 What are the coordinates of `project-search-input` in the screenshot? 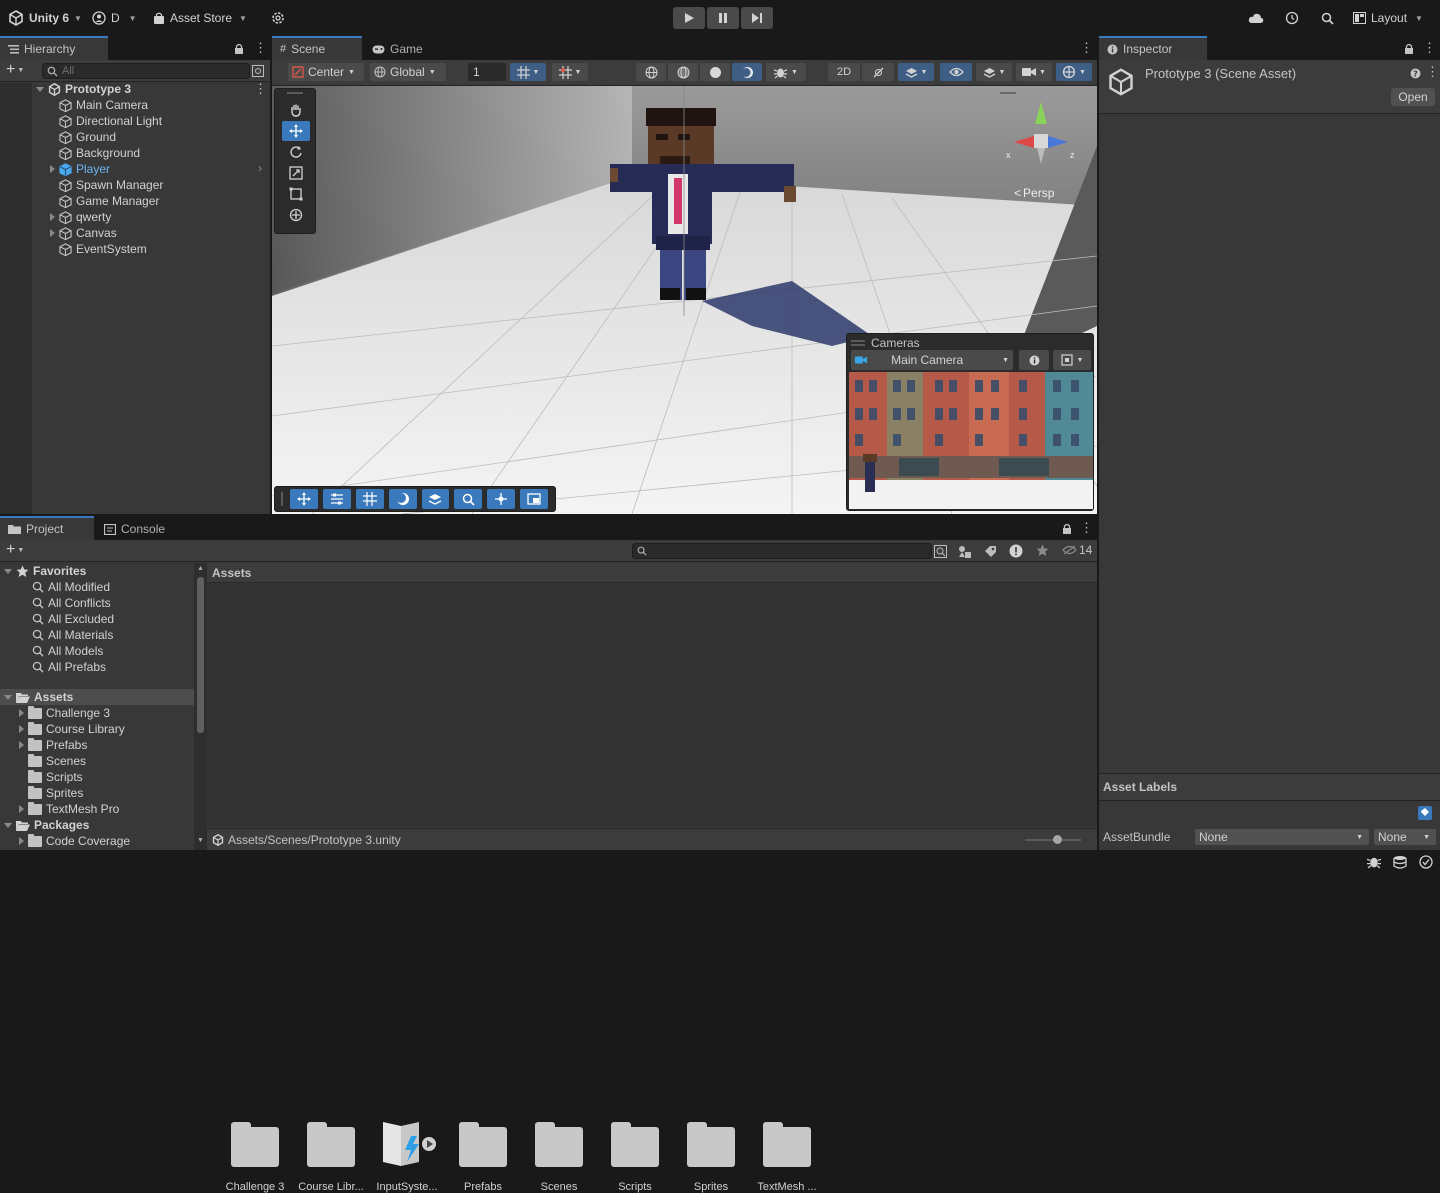 It's located at (782, 551).